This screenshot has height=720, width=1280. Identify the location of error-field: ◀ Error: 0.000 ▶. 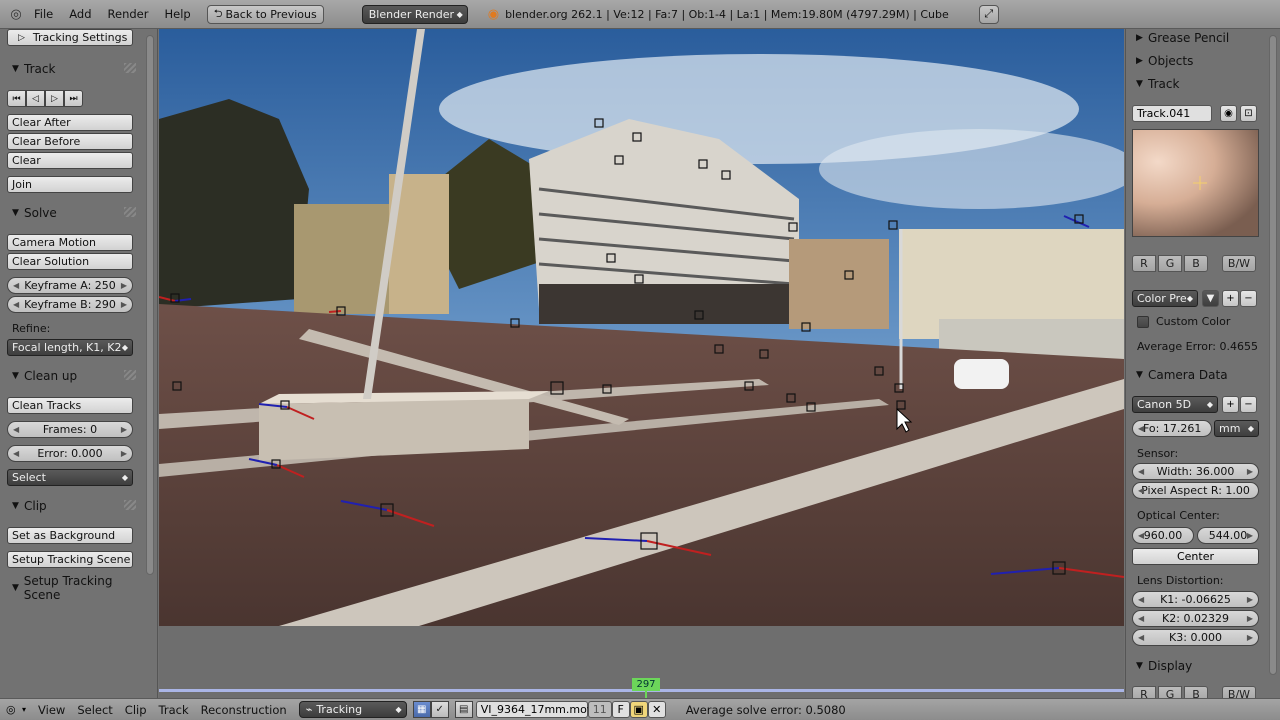
(70, 453).